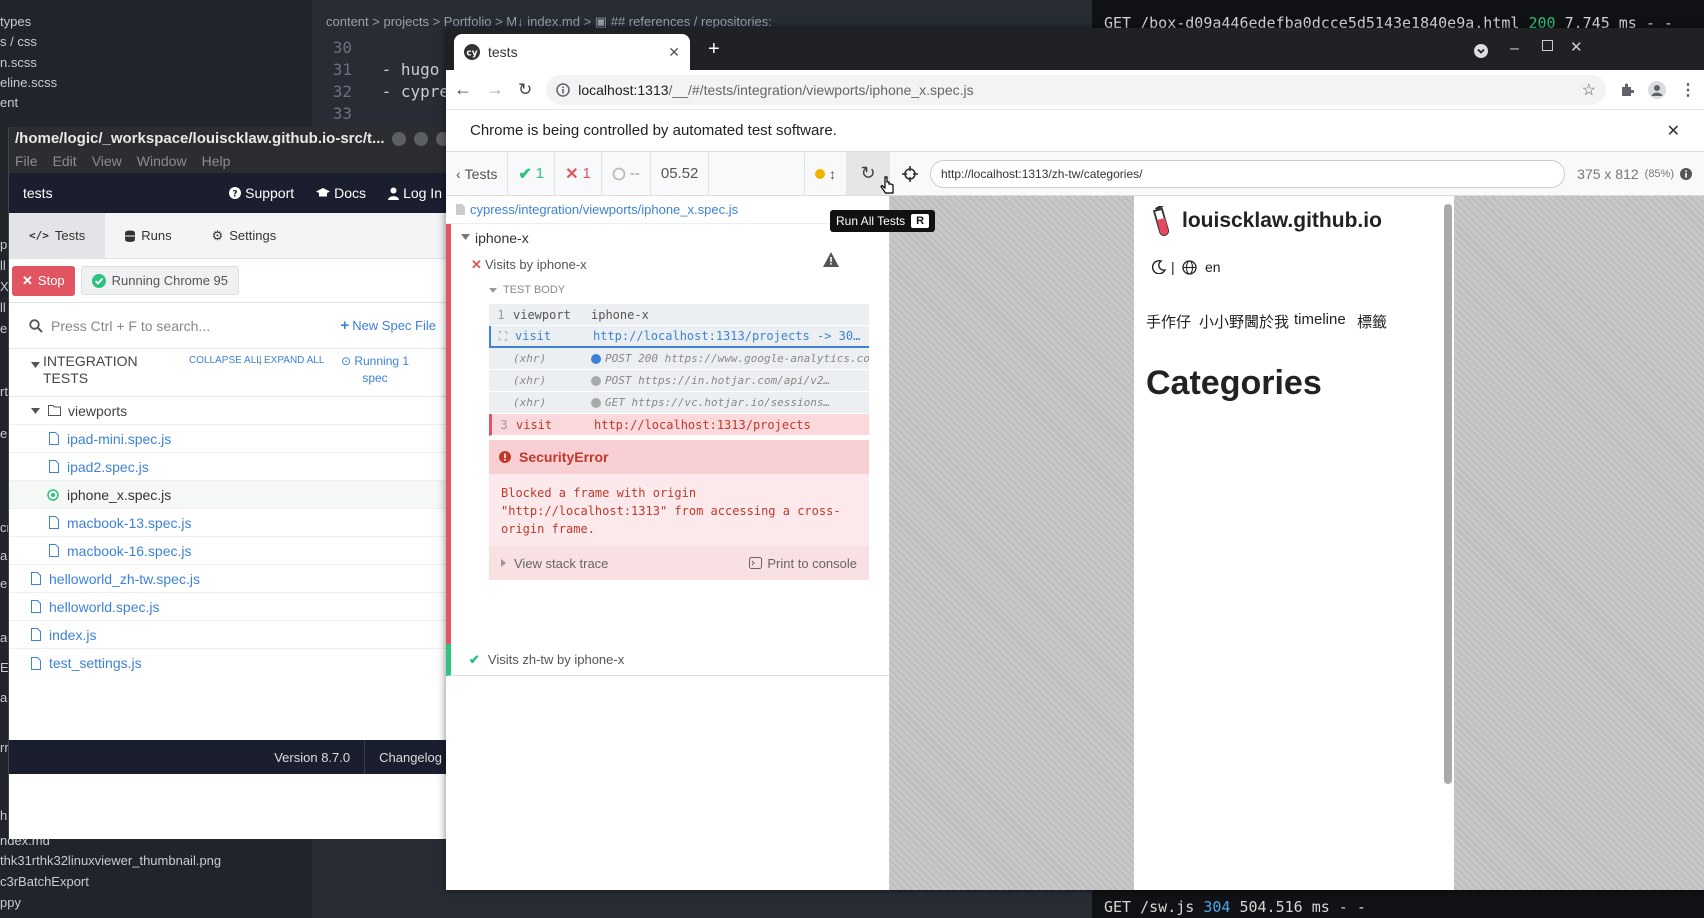 The height and width of the screenshot is (918, 1704). I want to click on window-close-icon: ✕, so click(1576, 47).